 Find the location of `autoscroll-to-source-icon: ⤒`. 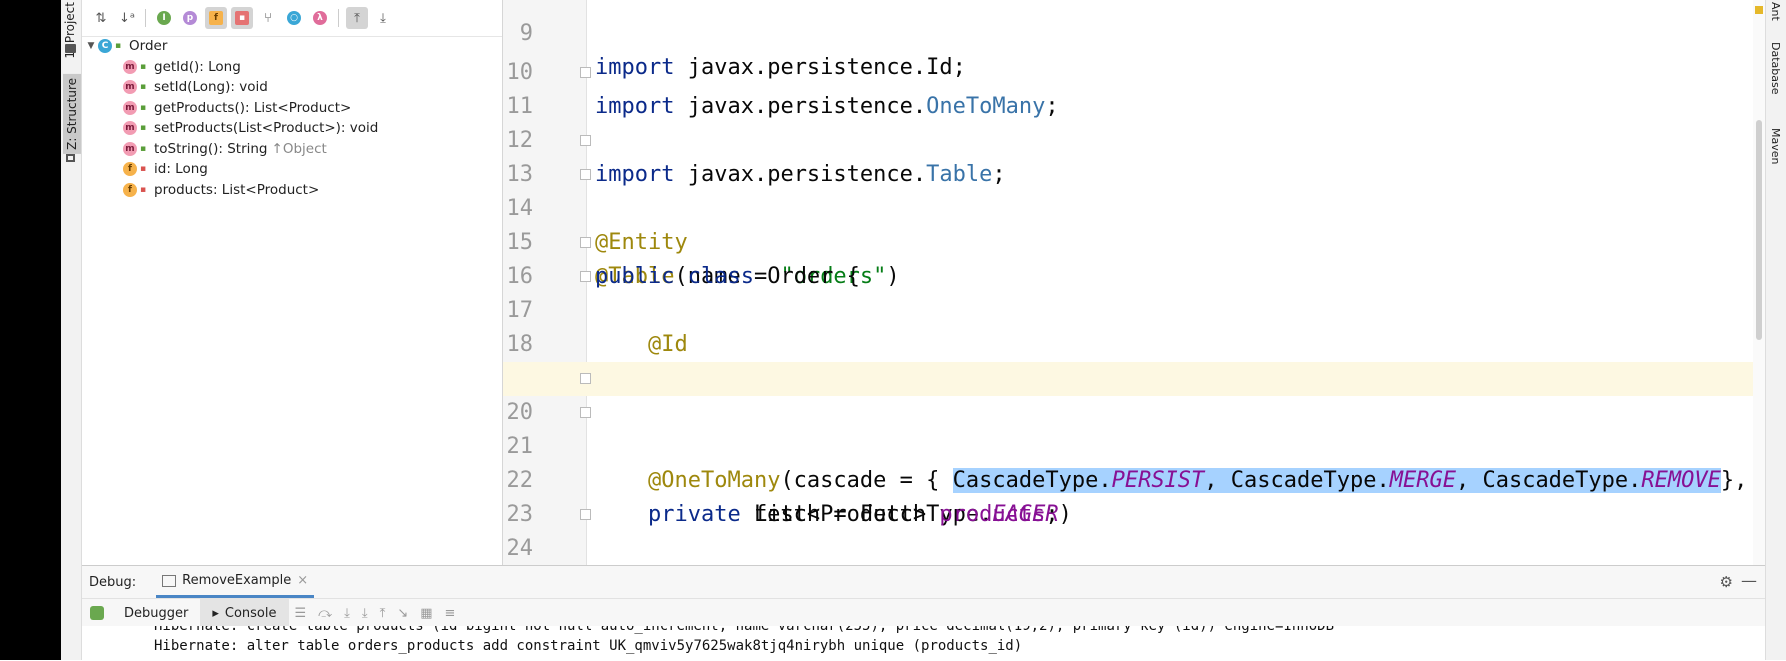

autoscroll-to-source-icon: ⤒ is located at coordinates (357, 18).